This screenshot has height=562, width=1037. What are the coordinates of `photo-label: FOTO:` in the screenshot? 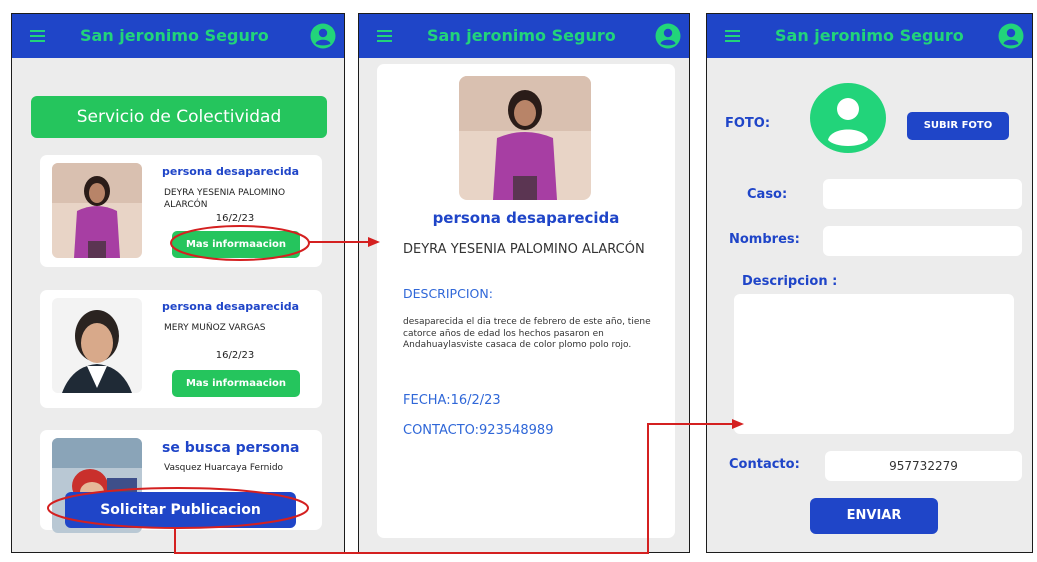 It's located at (748, 123).